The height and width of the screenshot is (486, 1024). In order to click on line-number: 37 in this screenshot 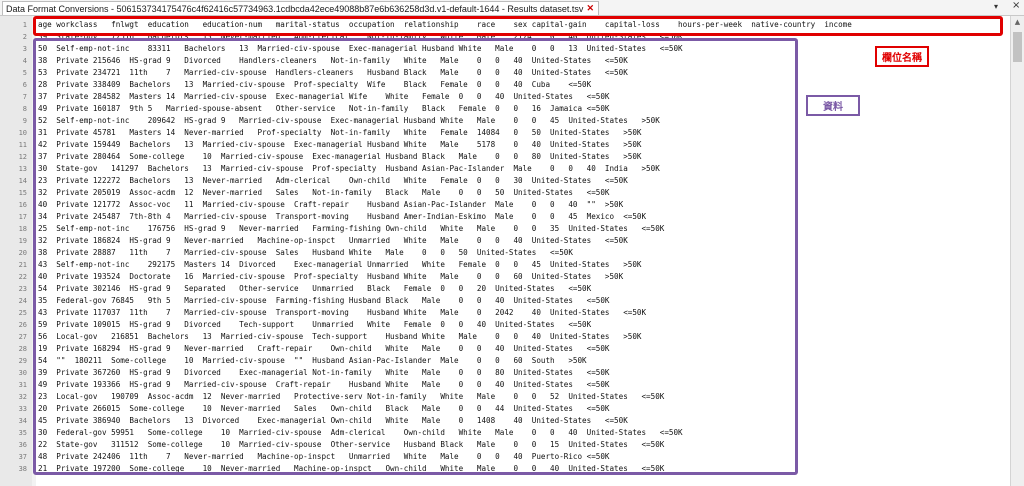, I will do `click(22, 457)`.